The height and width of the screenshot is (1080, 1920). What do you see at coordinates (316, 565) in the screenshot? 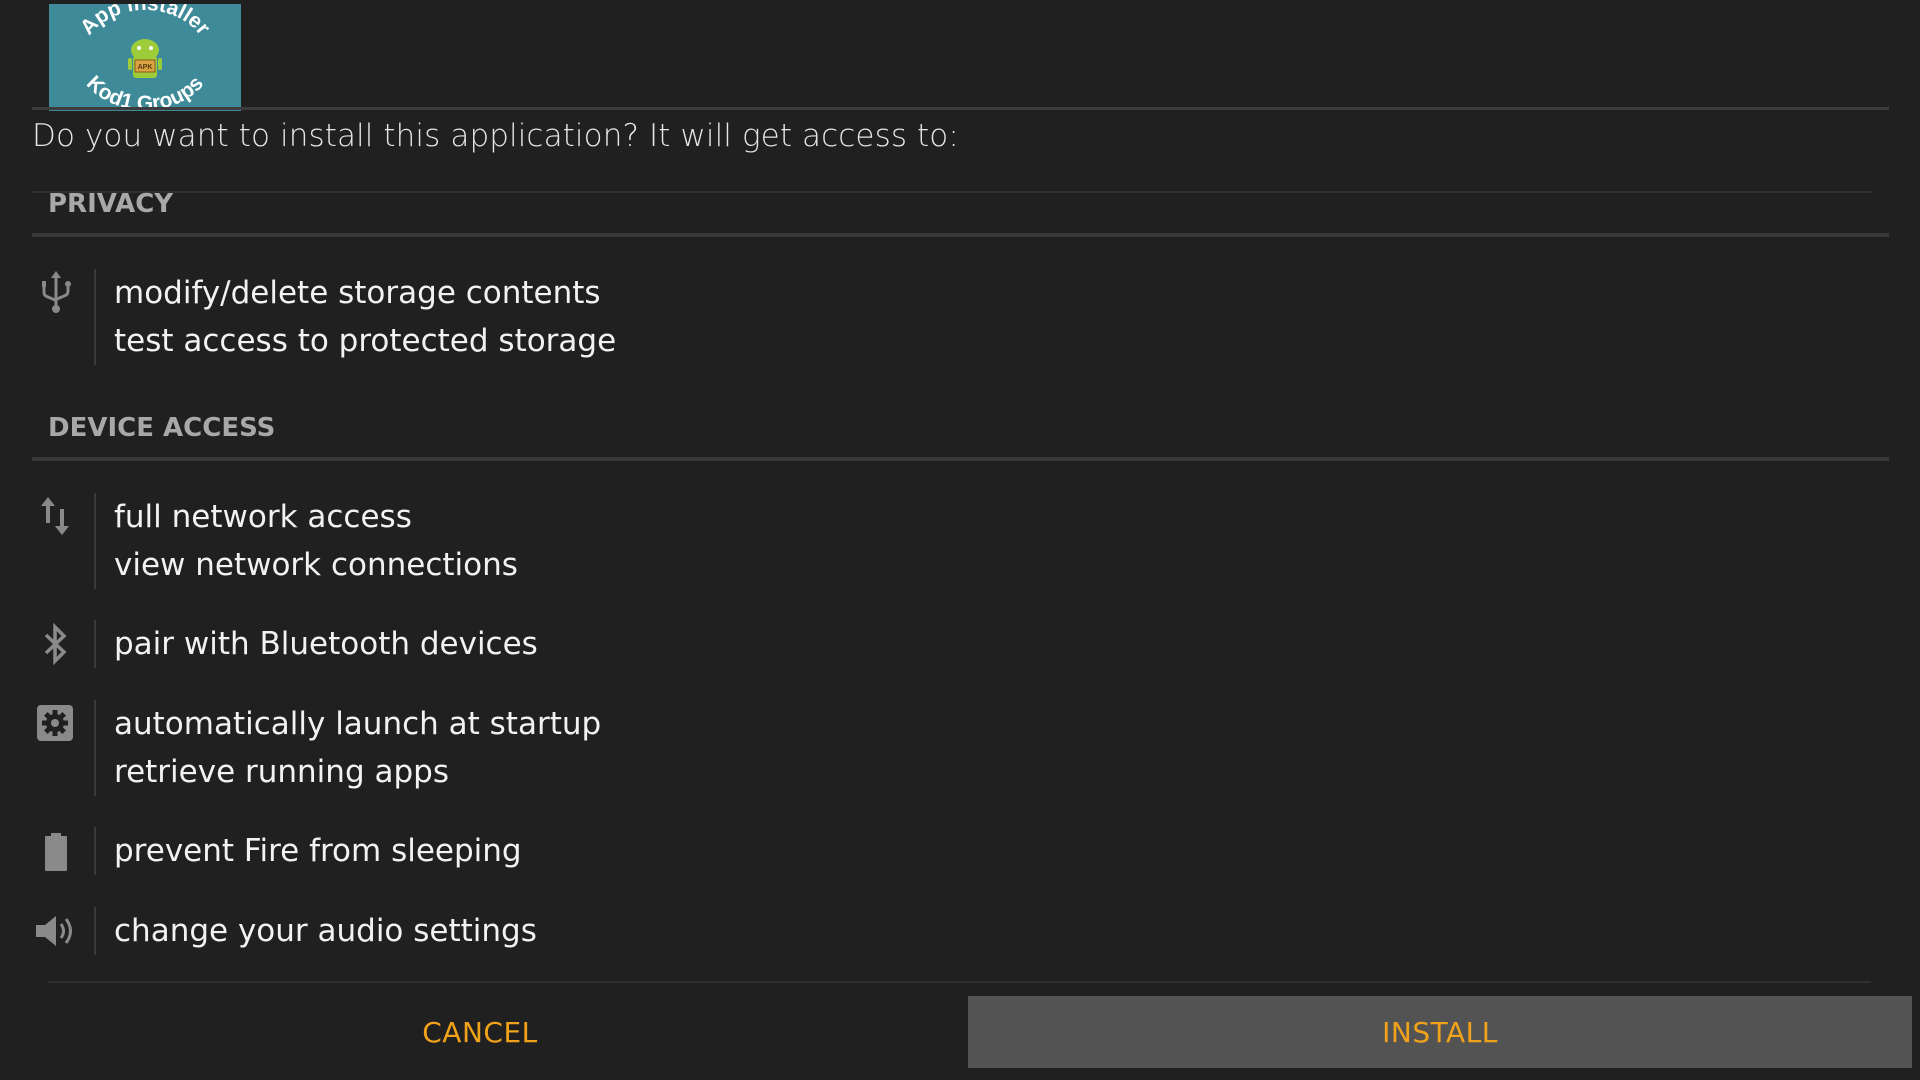
I see `permission-item: view network connections` at bounding box center [316, 565].